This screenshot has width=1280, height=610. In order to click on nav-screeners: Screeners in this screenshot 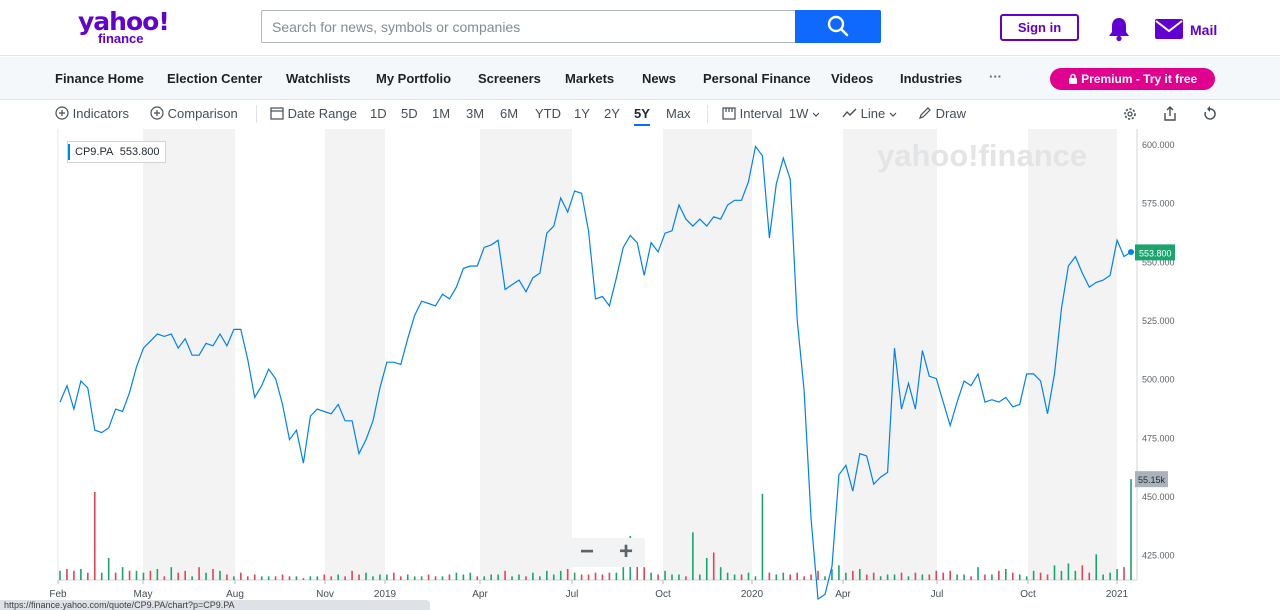, I will do `click(509, 78)`.